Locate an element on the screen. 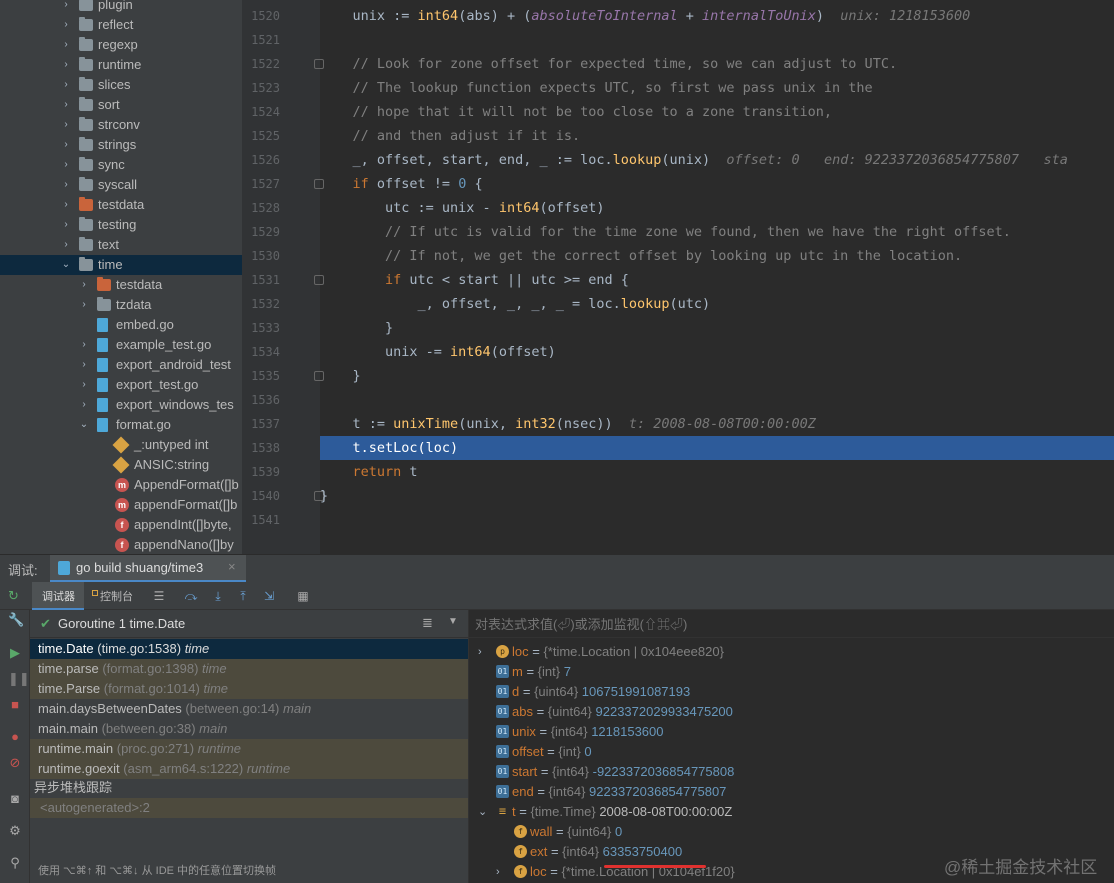 This screenshot has height=883, width=1114. variable-row: 01 d = {uint64} 106751991087193 is located at coordinates (790, 692).